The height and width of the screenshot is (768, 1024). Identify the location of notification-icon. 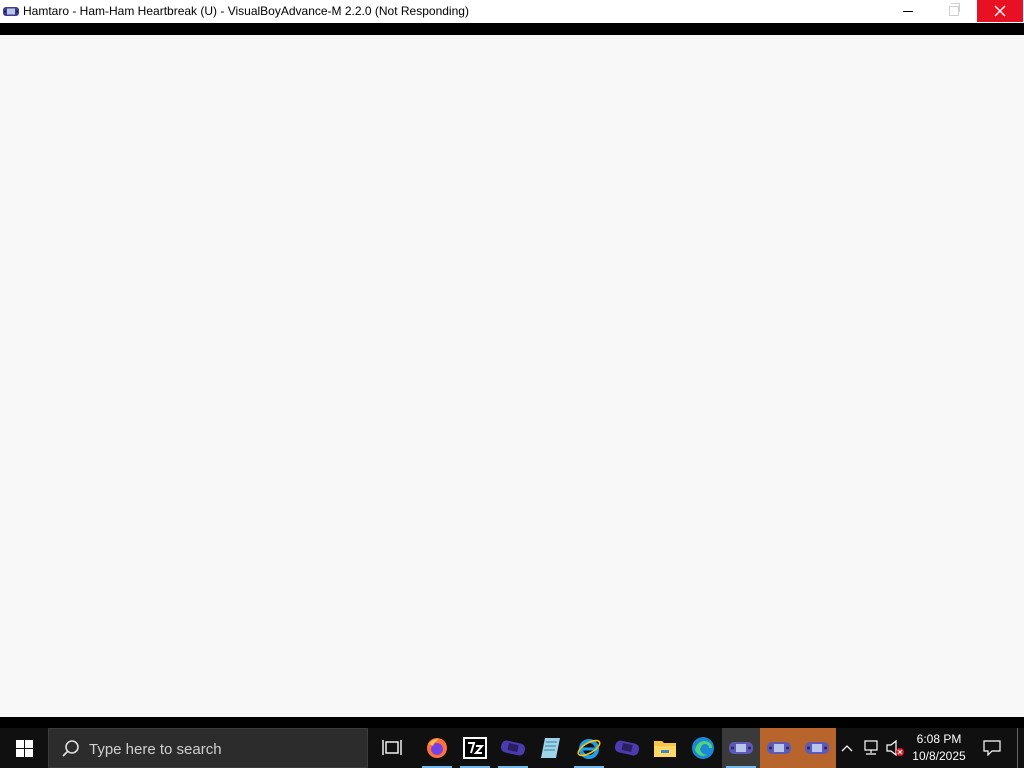
(992, 748).